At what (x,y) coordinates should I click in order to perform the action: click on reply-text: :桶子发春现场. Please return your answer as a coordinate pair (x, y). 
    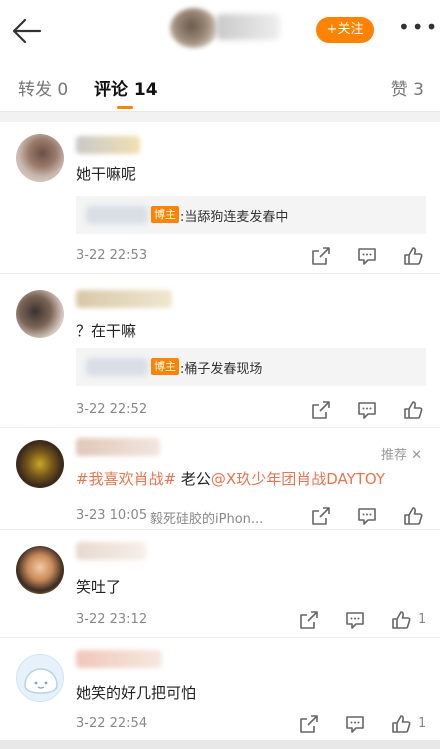
    Looking at the image, I should click on (221, 369).